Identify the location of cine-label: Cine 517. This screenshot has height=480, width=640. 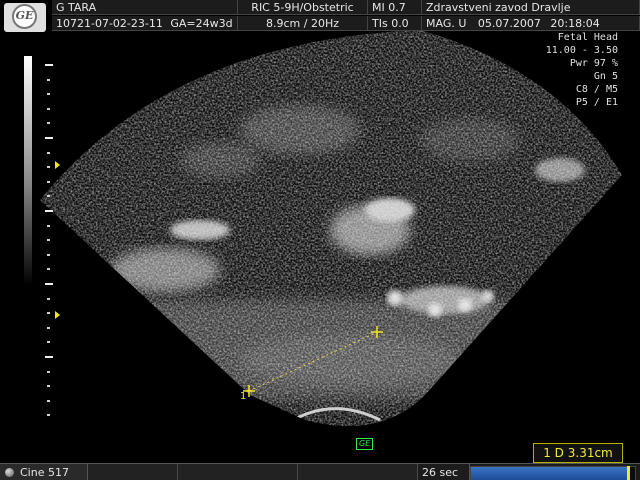
(44, 472).